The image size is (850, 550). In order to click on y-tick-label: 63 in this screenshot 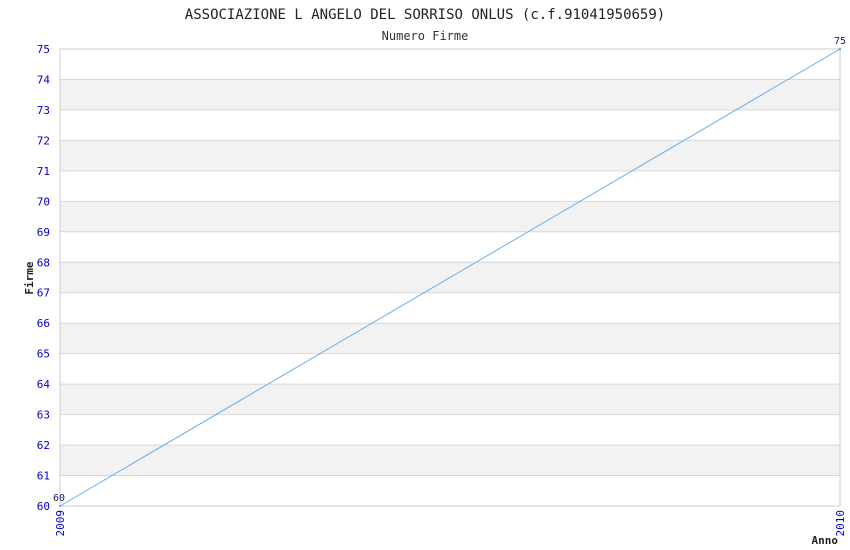, I will do `click(43, 415)`.